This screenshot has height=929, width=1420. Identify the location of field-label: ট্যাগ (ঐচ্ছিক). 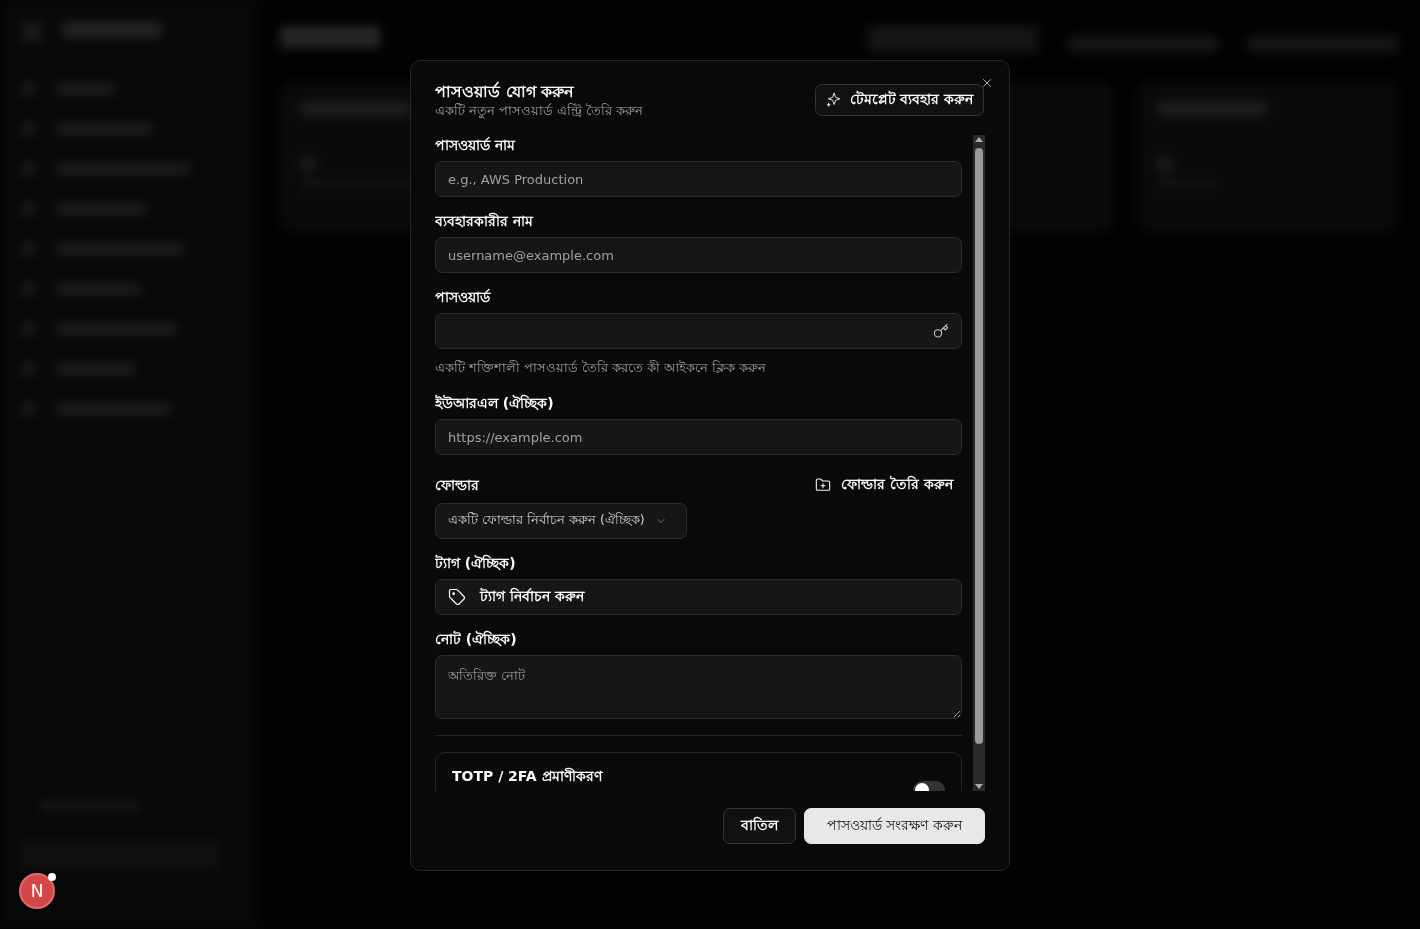
(476, 563).